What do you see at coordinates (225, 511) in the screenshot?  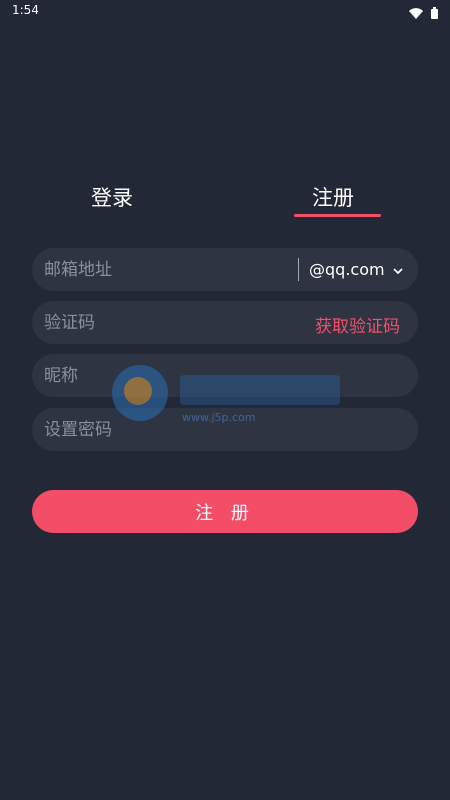 I see `register-submit-button: 注 册` at bounding box center [225, 511].